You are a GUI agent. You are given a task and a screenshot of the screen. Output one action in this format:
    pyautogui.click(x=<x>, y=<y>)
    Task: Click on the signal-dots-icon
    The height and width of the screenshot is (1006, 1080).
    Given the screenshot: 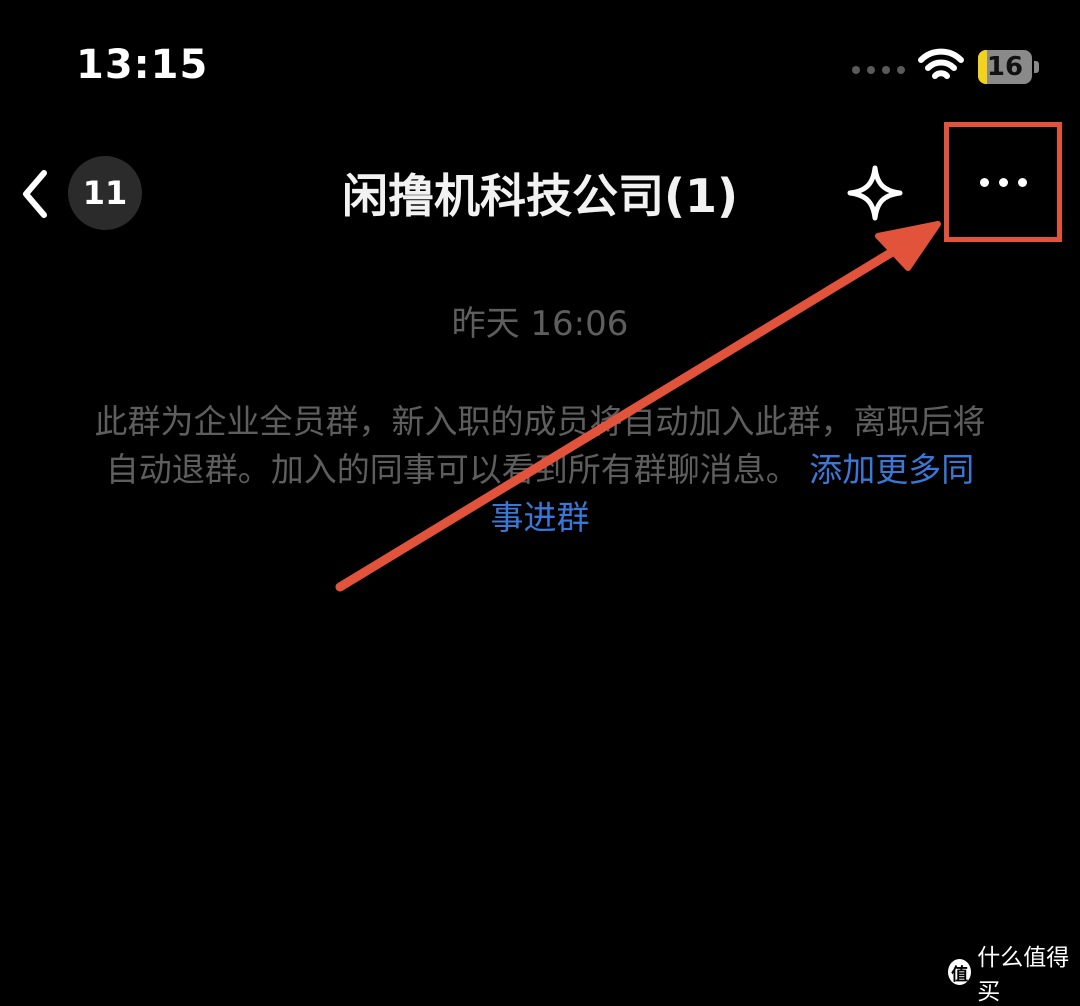 What is the action you would take?
    pyautogui.click(x=878, y=70)
    